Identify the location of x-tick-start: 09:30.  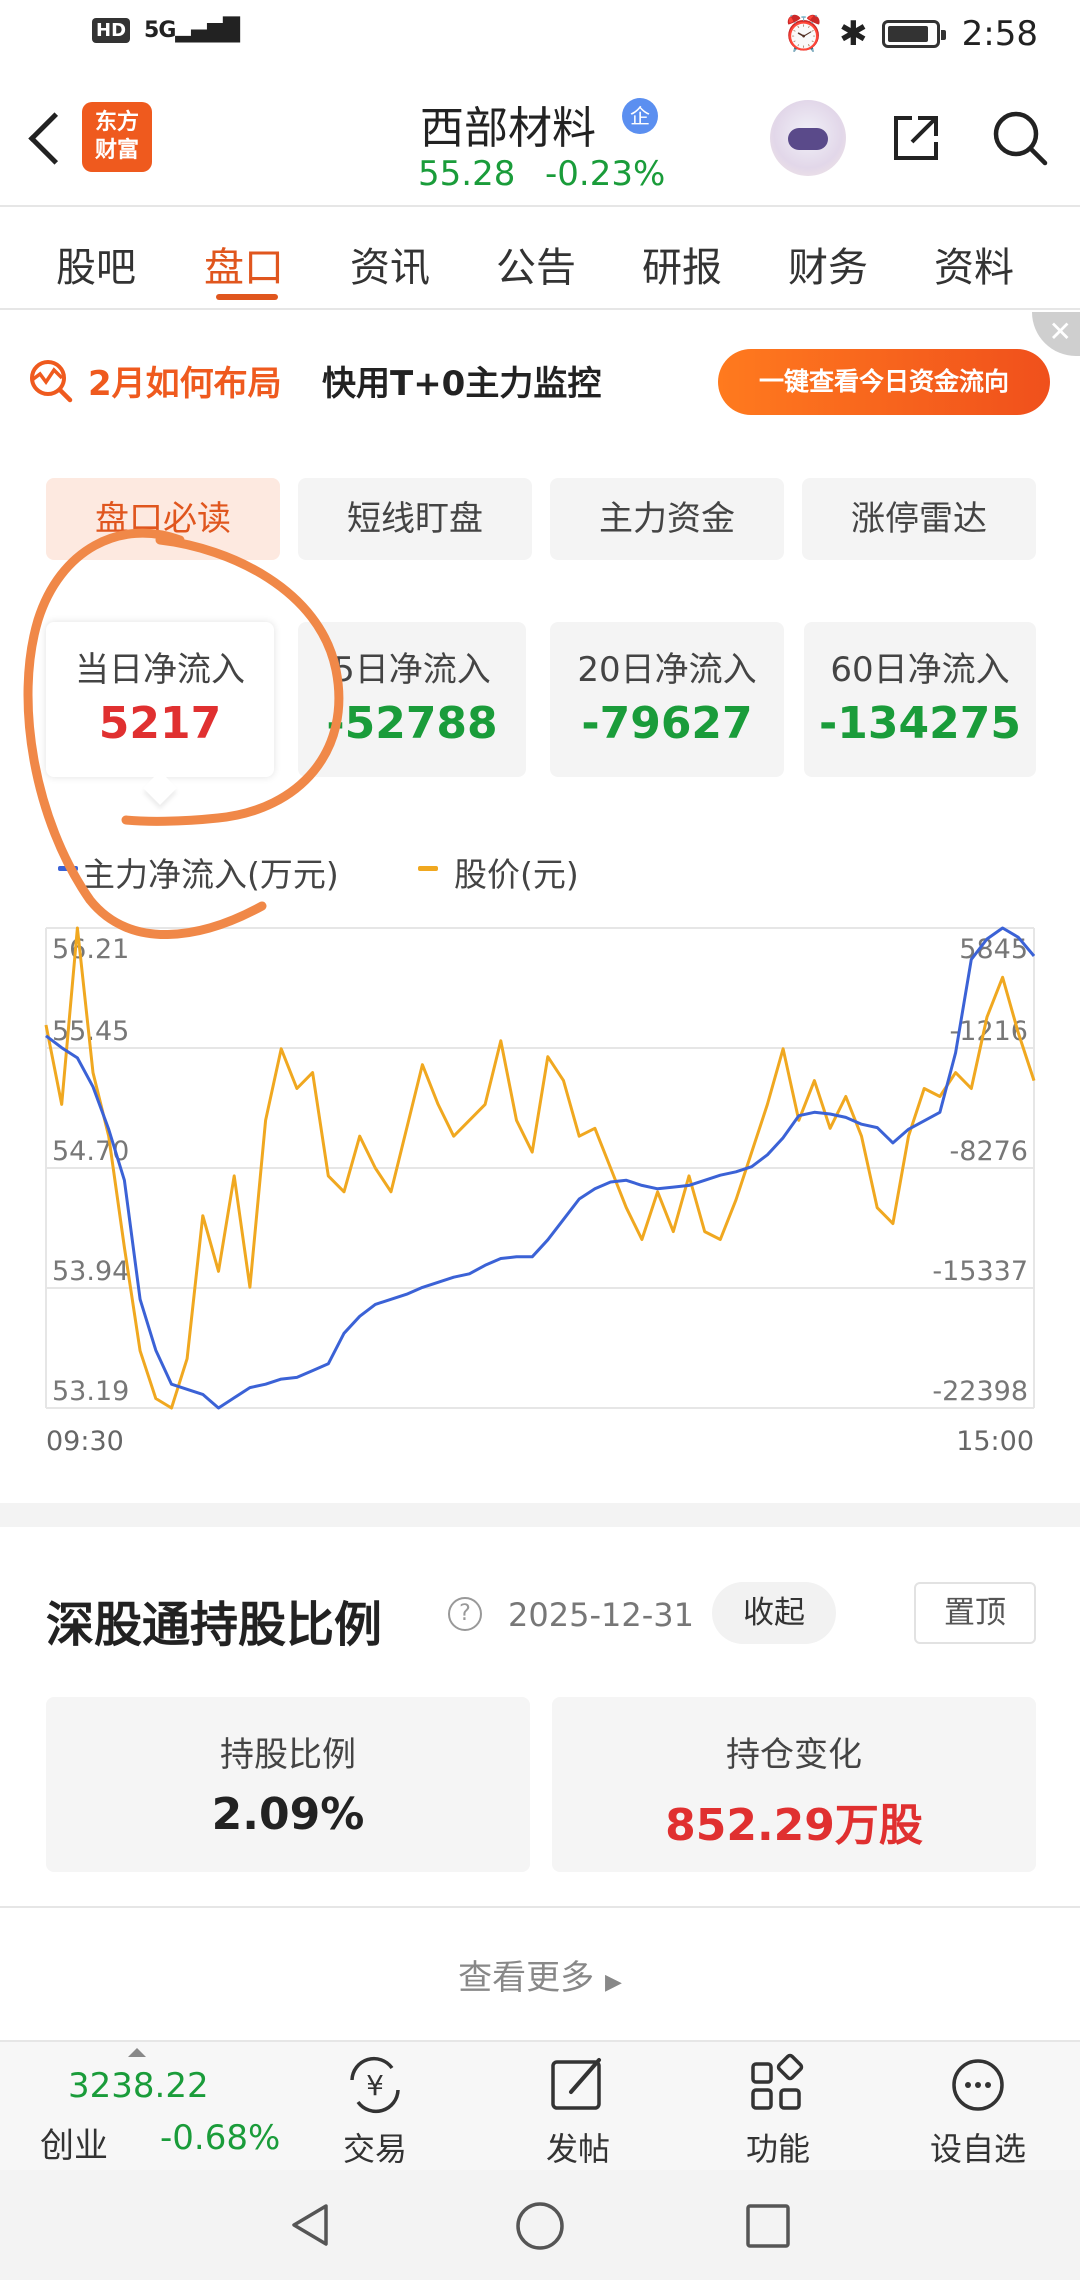
(85, 1441).